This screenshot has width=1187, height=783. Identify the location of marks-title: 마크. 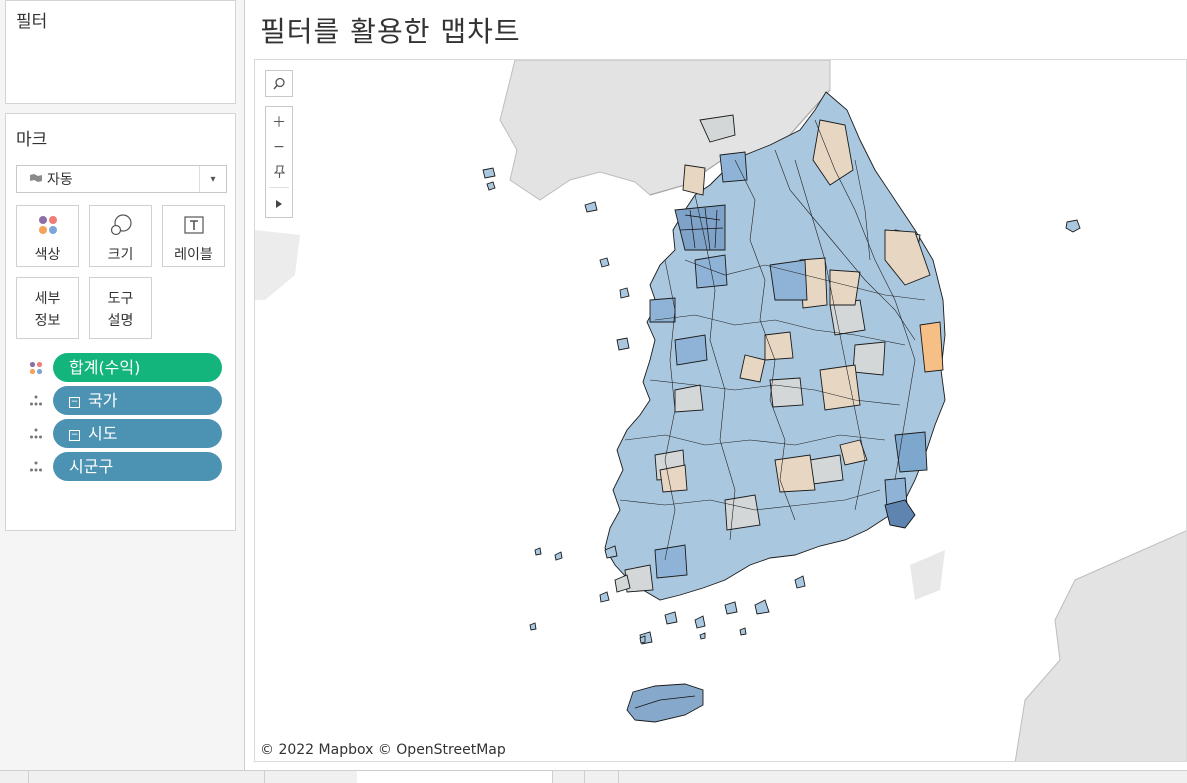
(32, 140).